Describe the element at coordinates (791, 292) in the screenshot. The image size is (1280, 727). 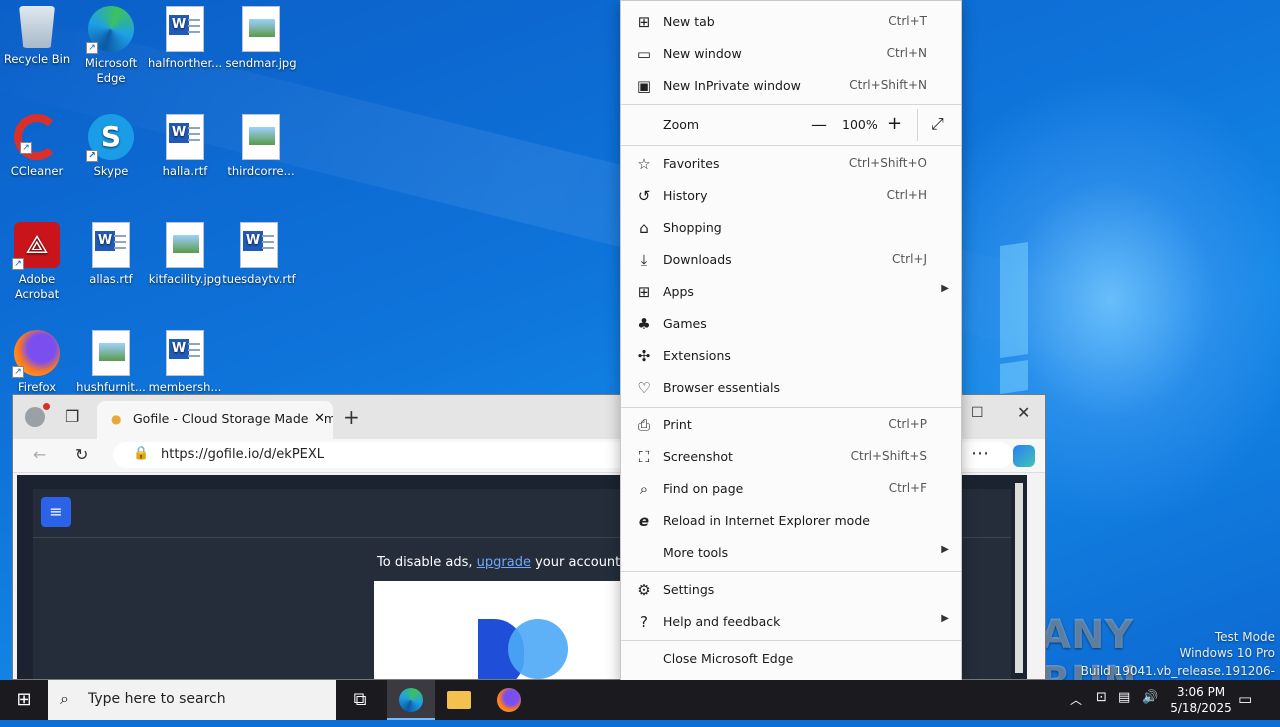
I see `menu-item-apps: ⊞ Apps ▶` at that location.